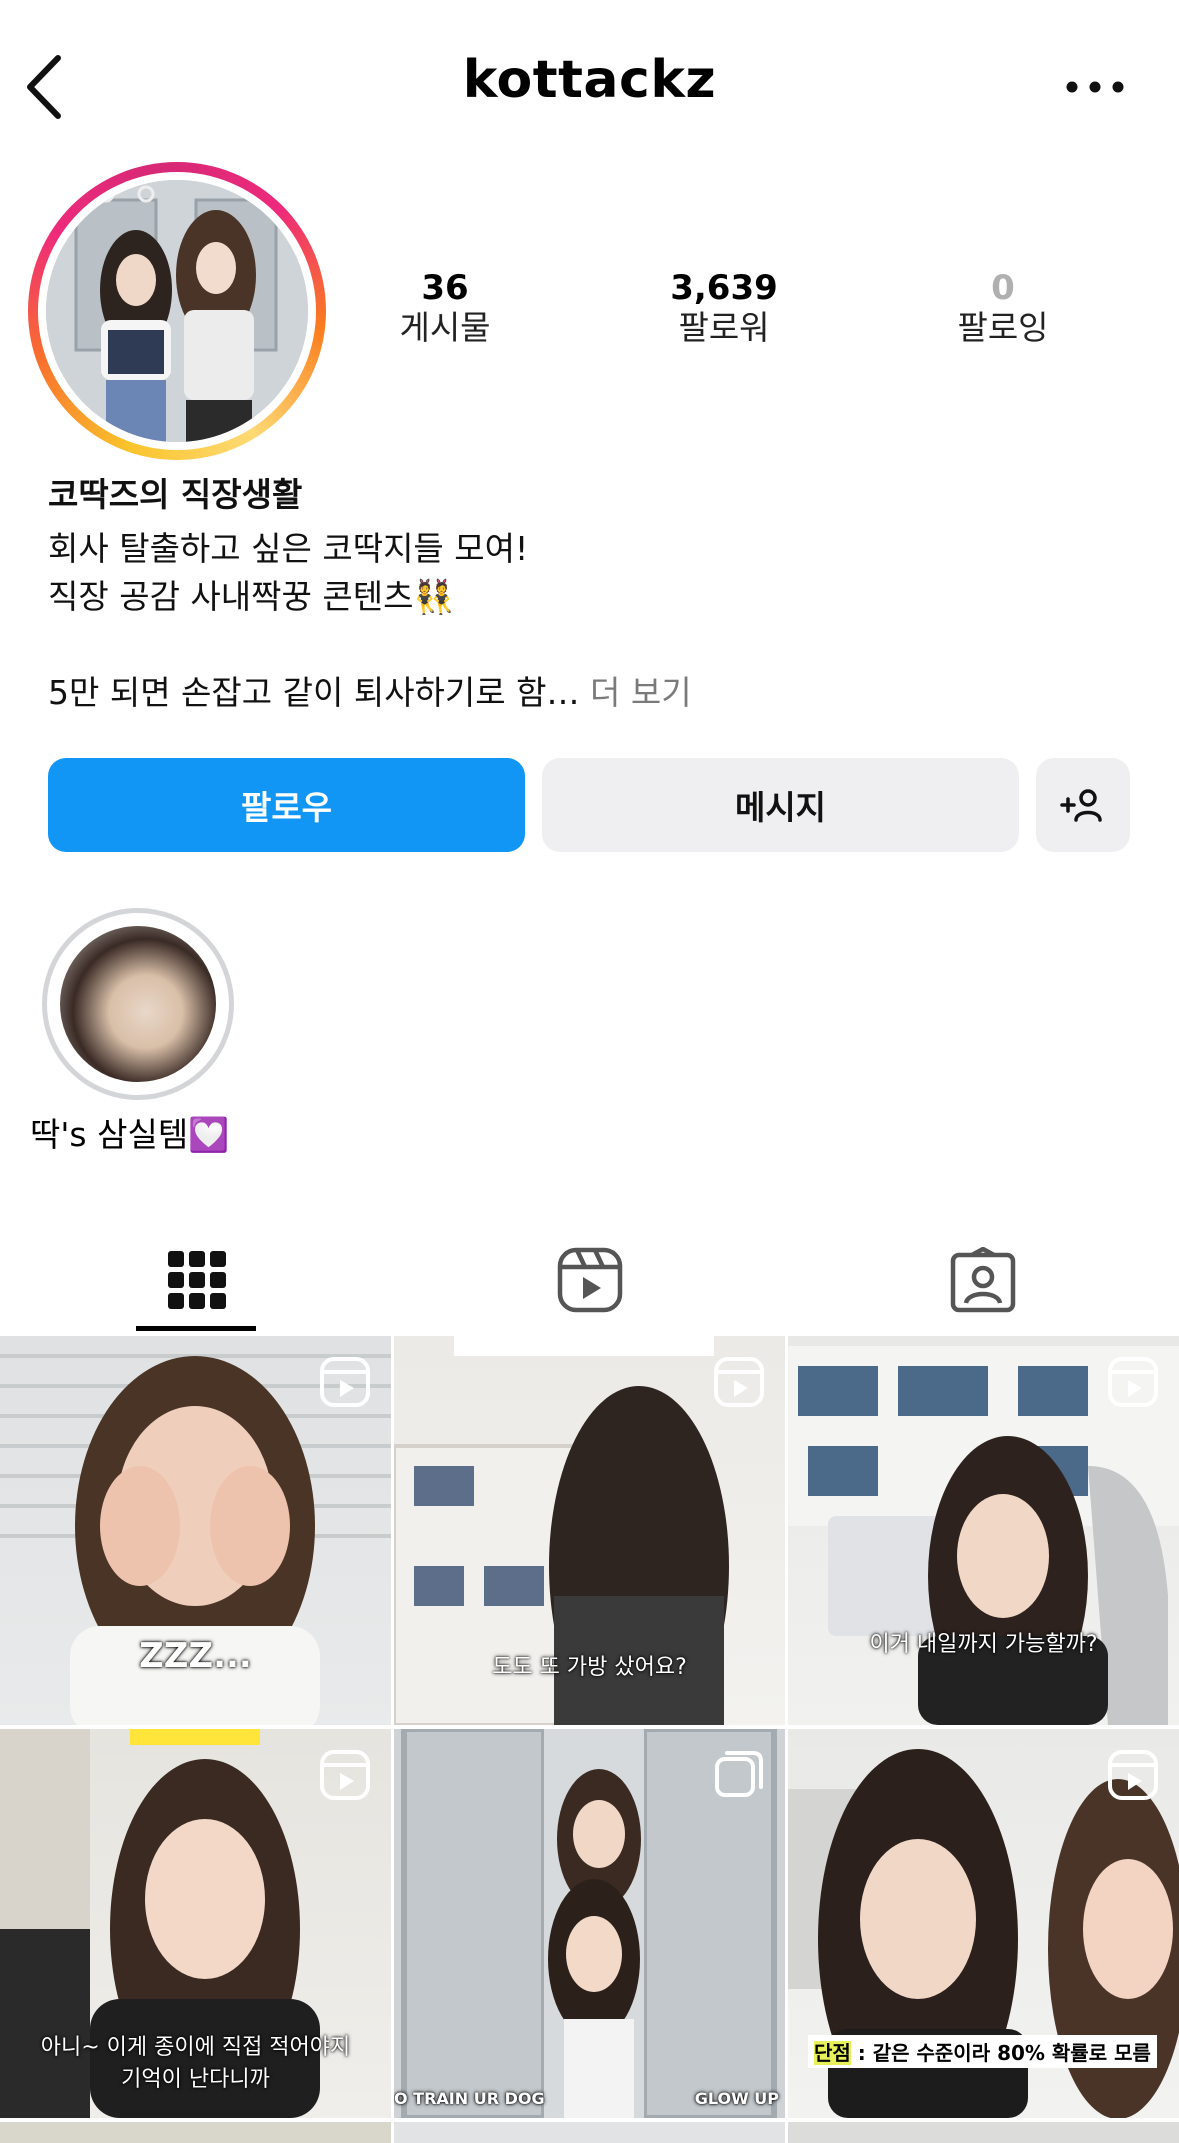 The width and height of the screenshot is (1179, 2143). Describe the element at coordinates (780, 805) in the screenshot. I see `message-button: 메시지` at that location.